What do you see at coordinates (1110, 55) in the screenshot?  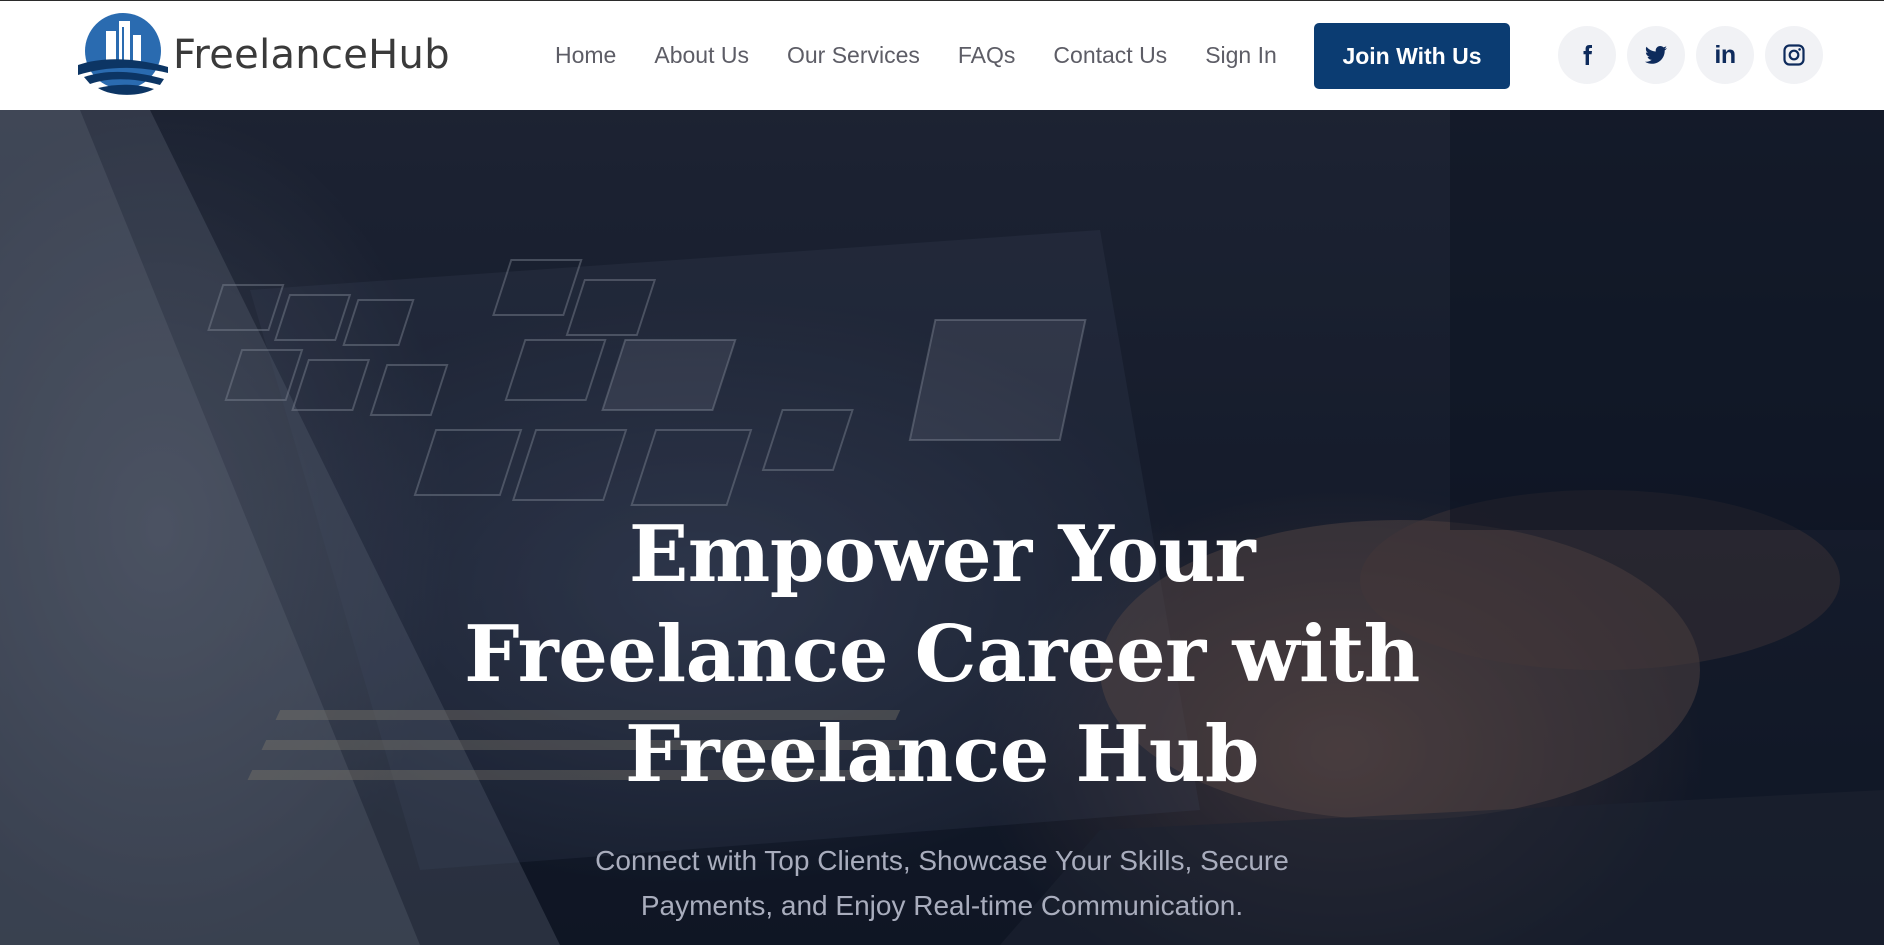 I see `nav-contact-us: Contact Us` at bounding box center [1110, 55].